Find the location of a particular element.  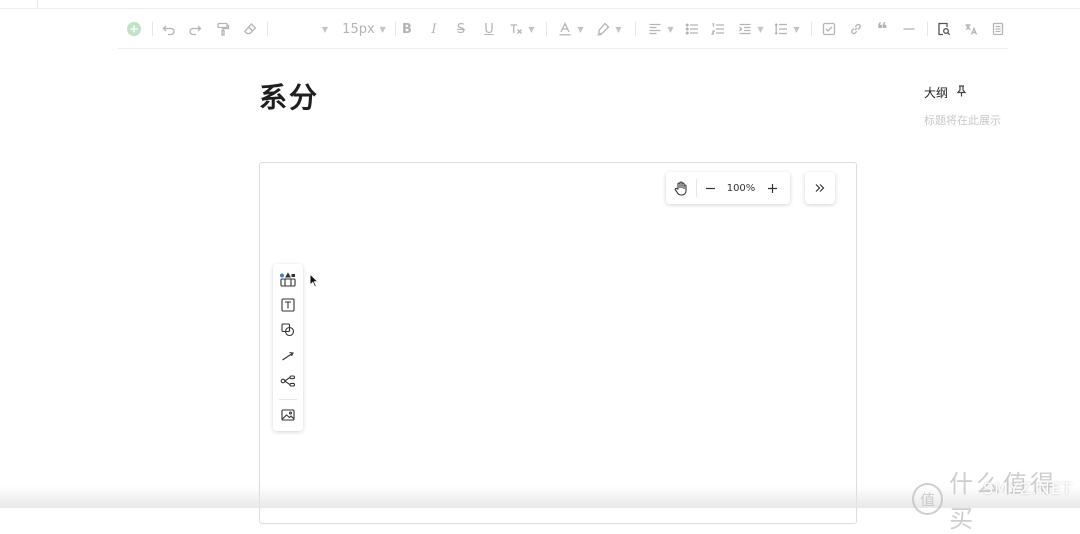

line-height-icon: ▼ is located at coordinates (787, 29).